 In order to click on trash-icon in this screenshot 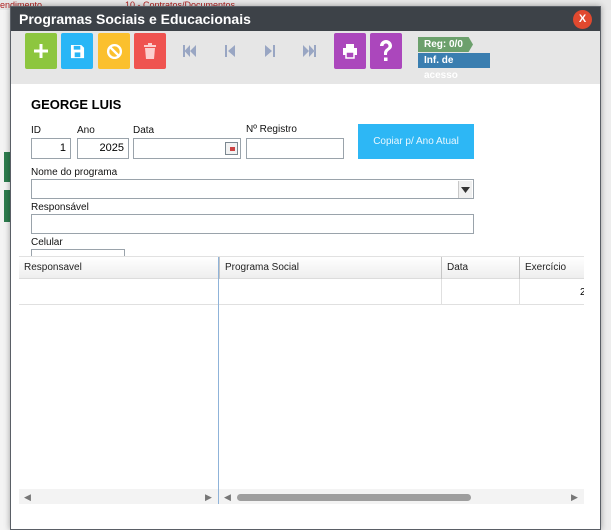, I will do `click(150, 51)`.